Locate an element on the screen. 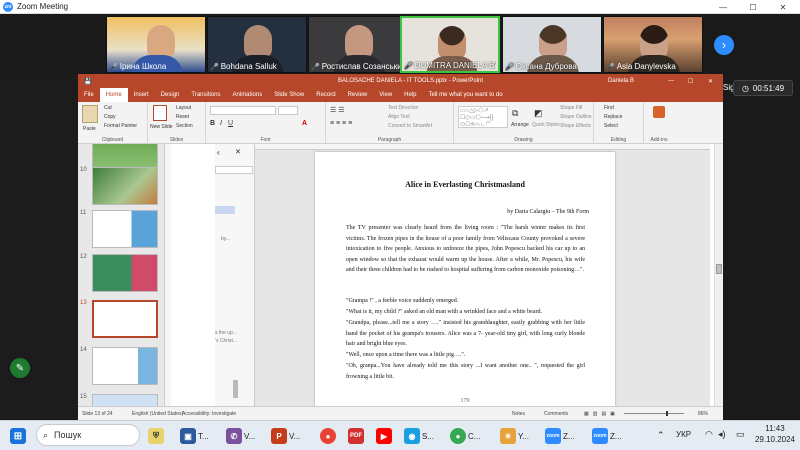 The image size is (800, 450). thumbs-scrollbar is located at coordinates (168, 275).